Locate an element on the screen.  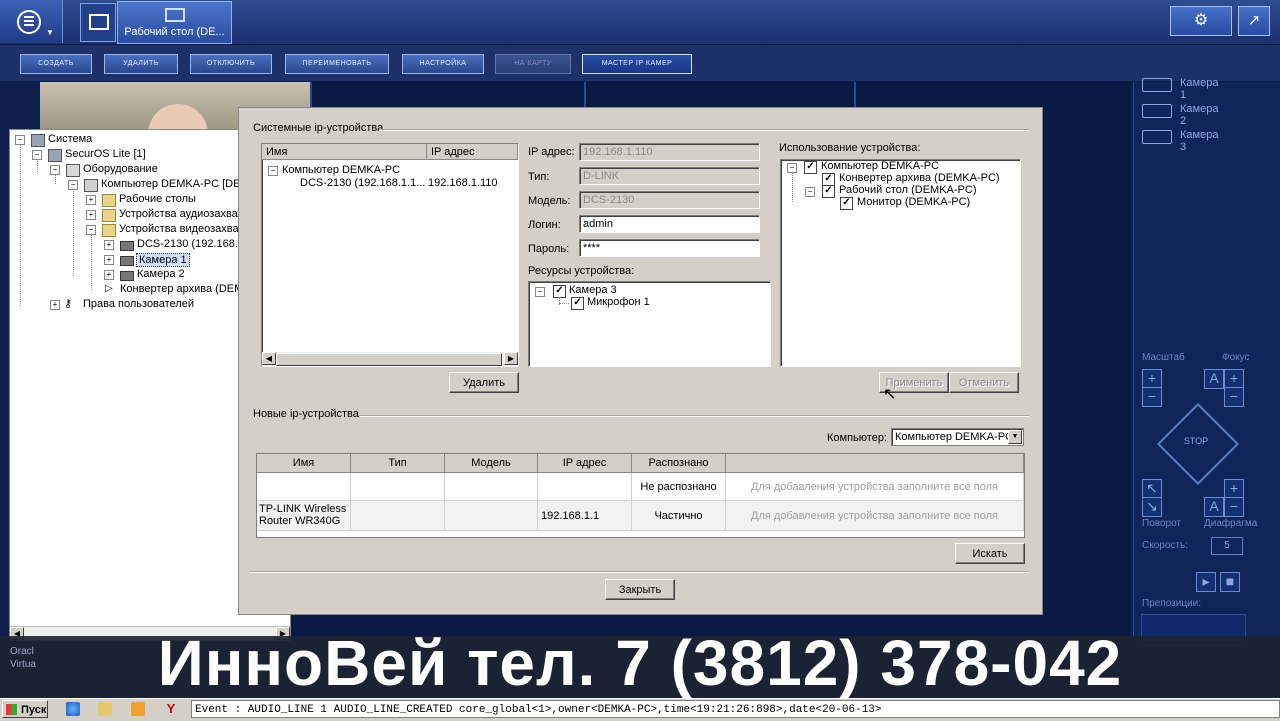
checkbox-microphone-1: ✓ is located at coordinates (577, 303).